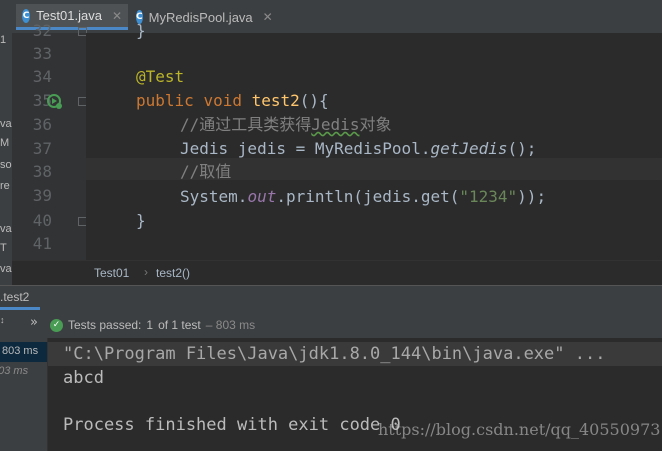  Describe the element at coordinates (200, 17) in the screenshot. I see `tab-label: MyRedisPool.java` at that location.